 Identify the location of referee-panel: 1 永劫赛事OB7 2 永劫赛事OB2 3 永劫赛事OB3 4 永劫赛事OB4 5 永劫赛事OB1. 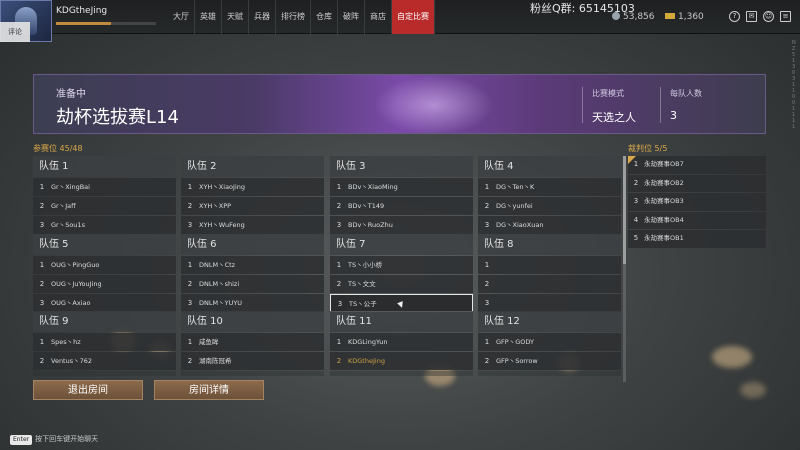
(697, 202).